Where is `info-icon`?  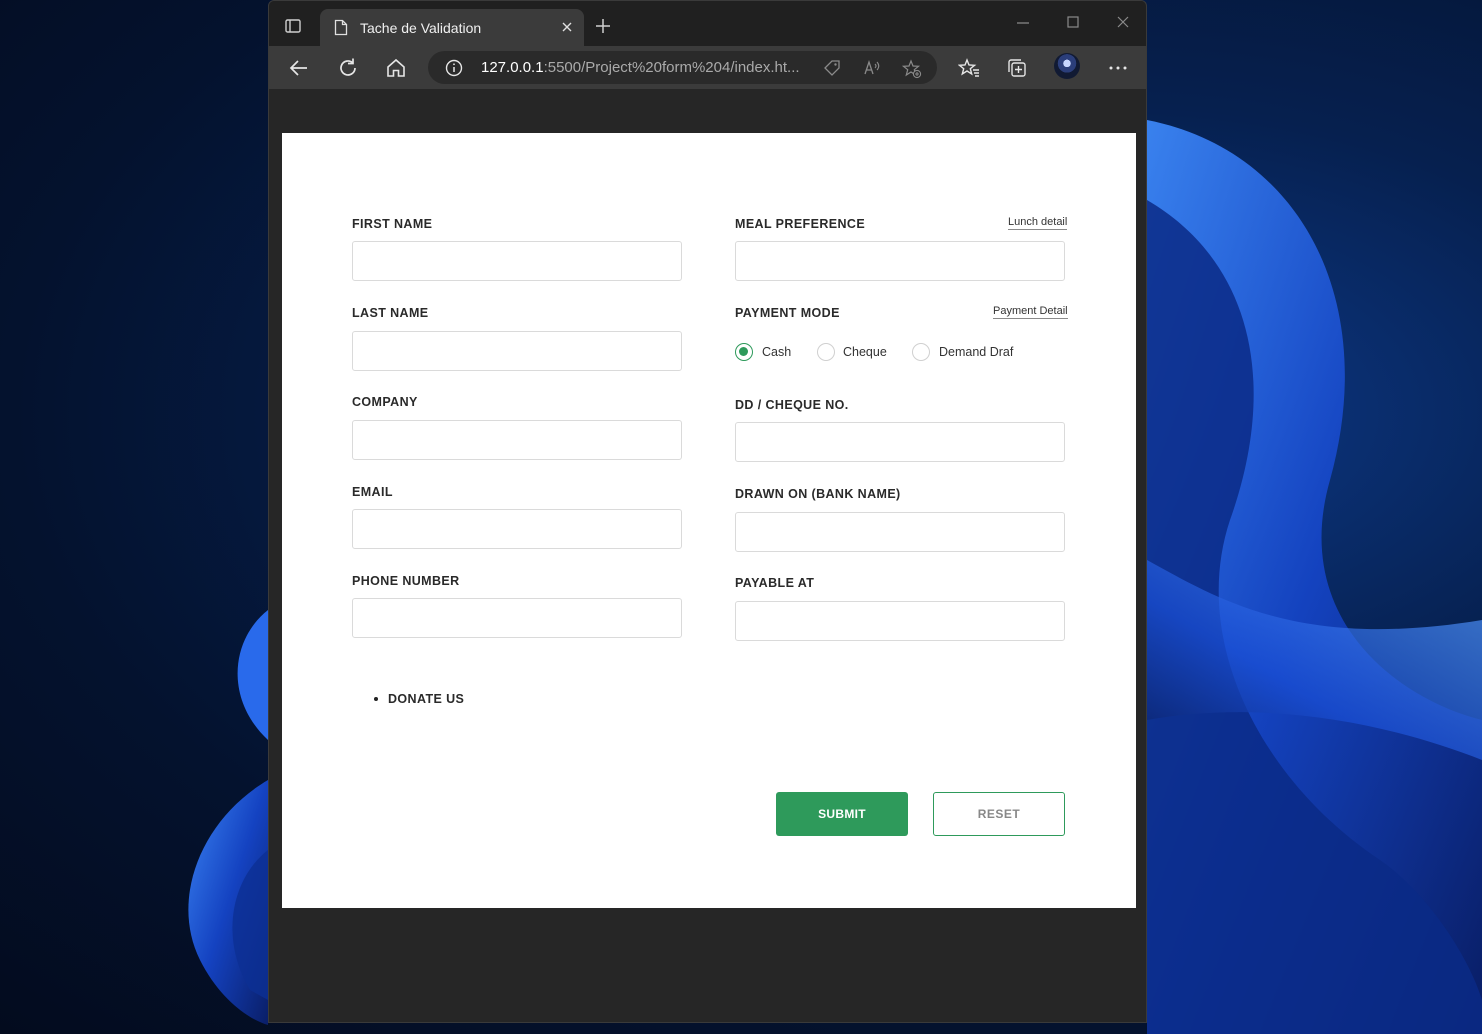 info-icon is located at coordinates (454, 68).